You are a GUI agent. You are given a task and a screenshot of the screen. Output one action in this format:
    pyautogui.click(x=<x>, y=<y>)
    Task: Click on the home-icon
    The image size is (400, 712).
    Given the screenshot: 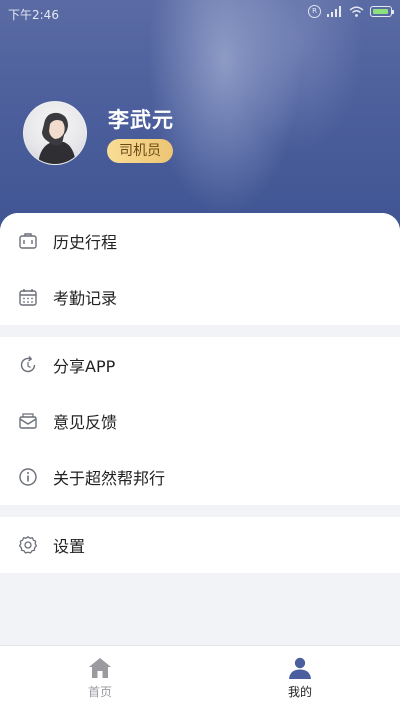 What is the action you would take?
    pyautogui.click(x=100, y=668)
    